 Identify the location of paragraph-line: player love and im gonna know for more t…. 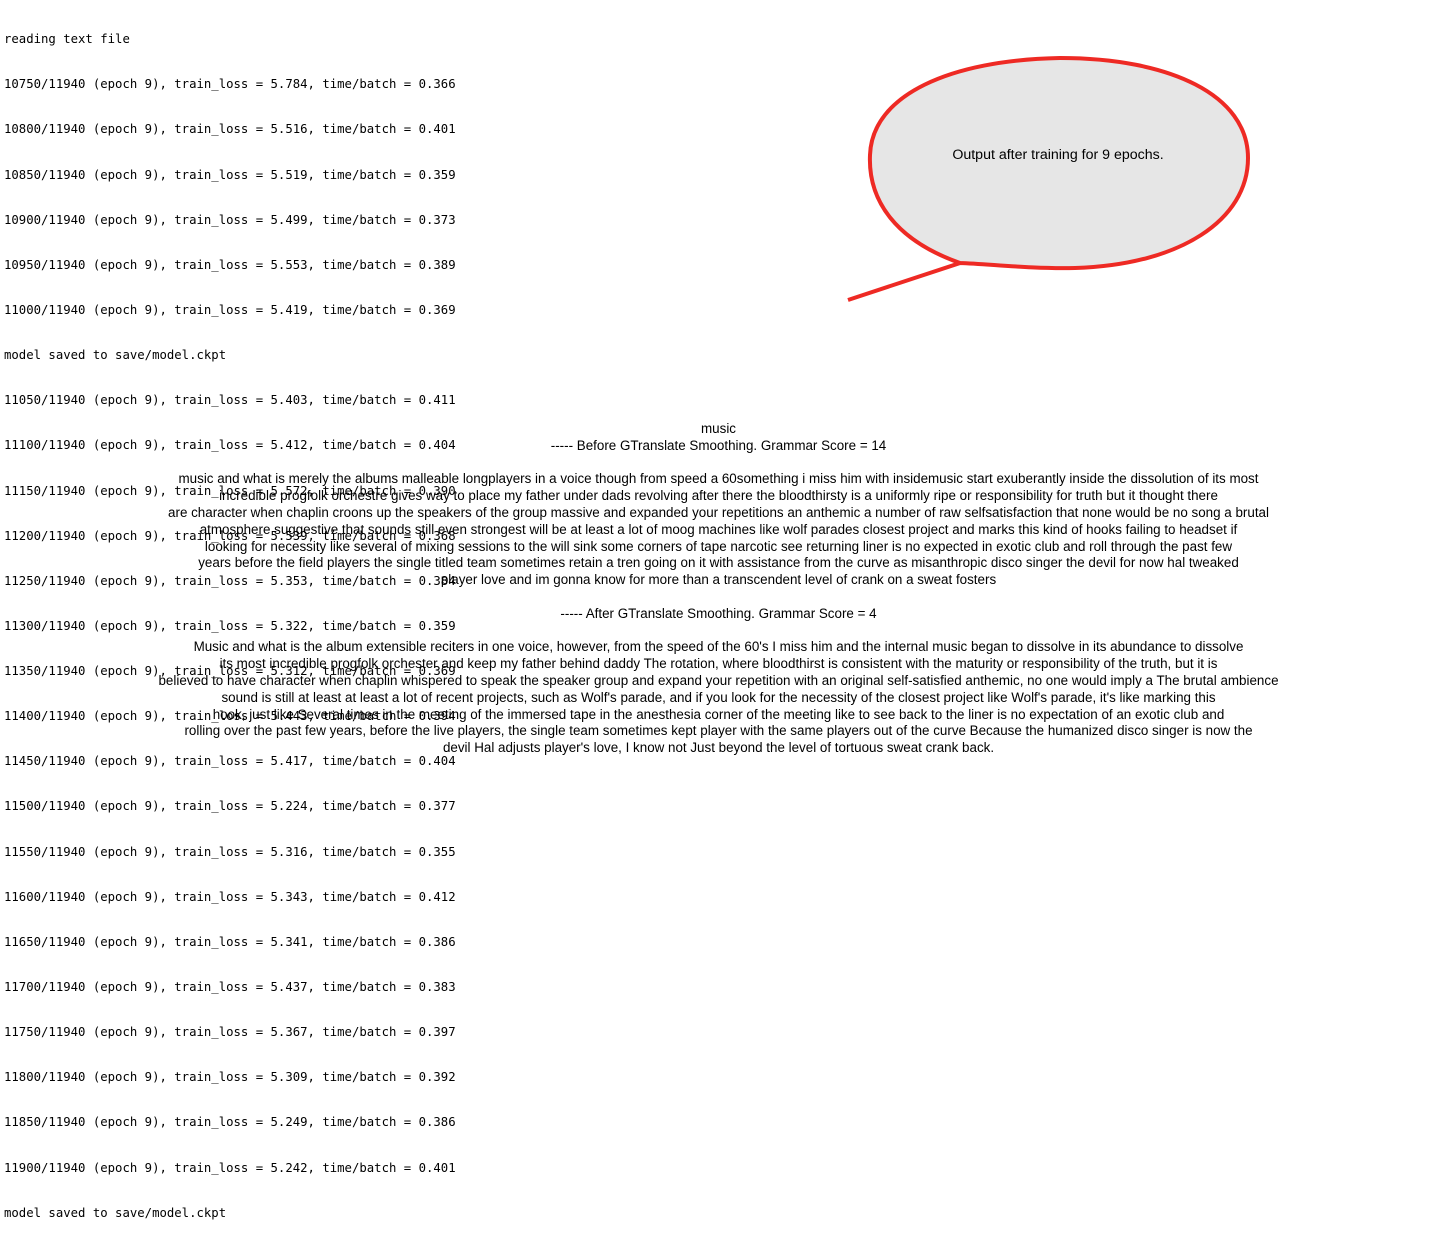
(718, 580).